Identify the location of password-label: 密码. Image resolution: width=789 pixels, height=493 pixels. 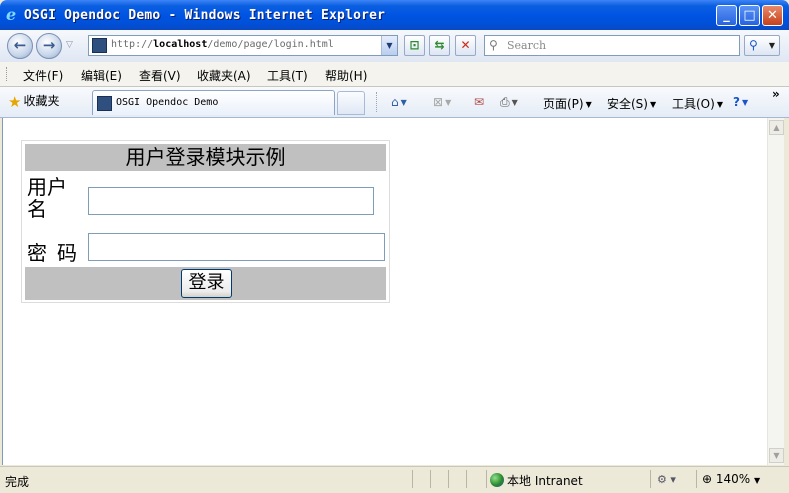
(57, 253).